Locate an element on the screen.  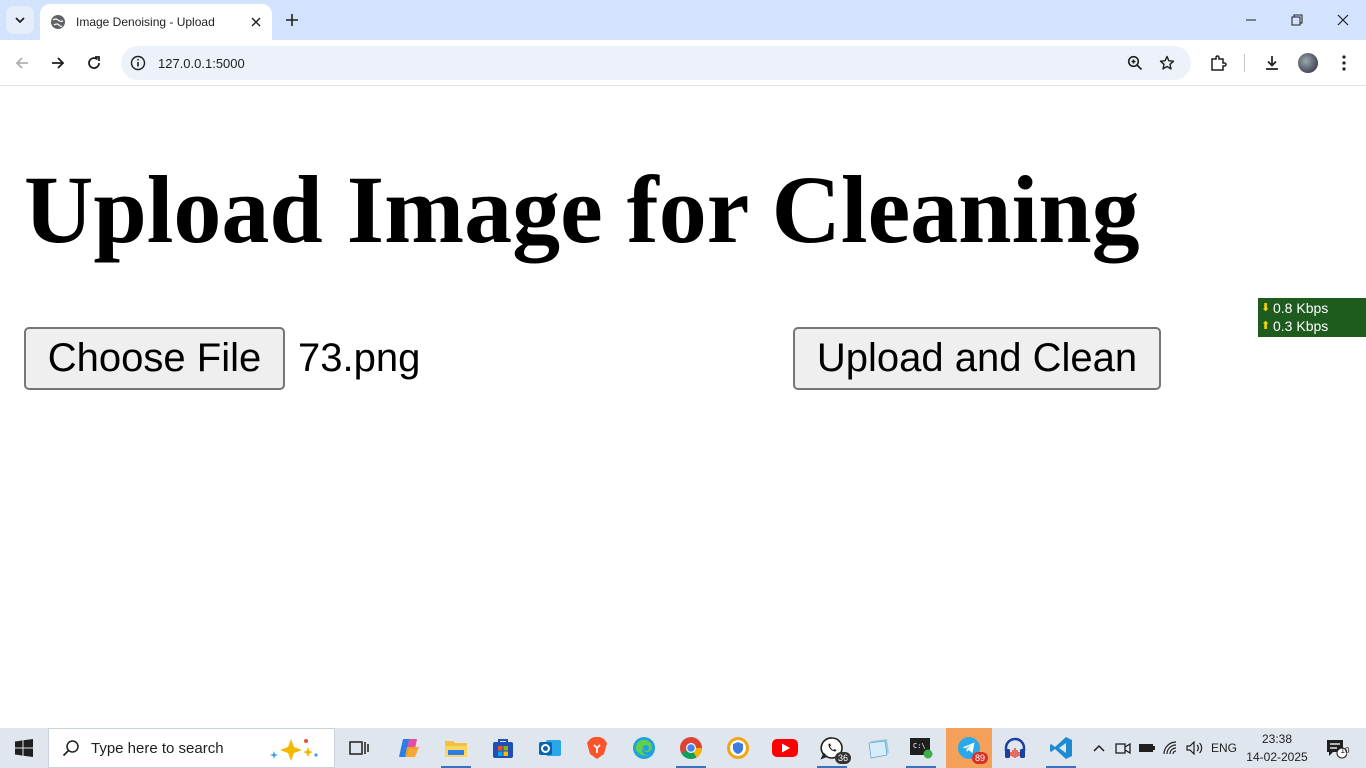
back-button is located at coordinates (22, 63).